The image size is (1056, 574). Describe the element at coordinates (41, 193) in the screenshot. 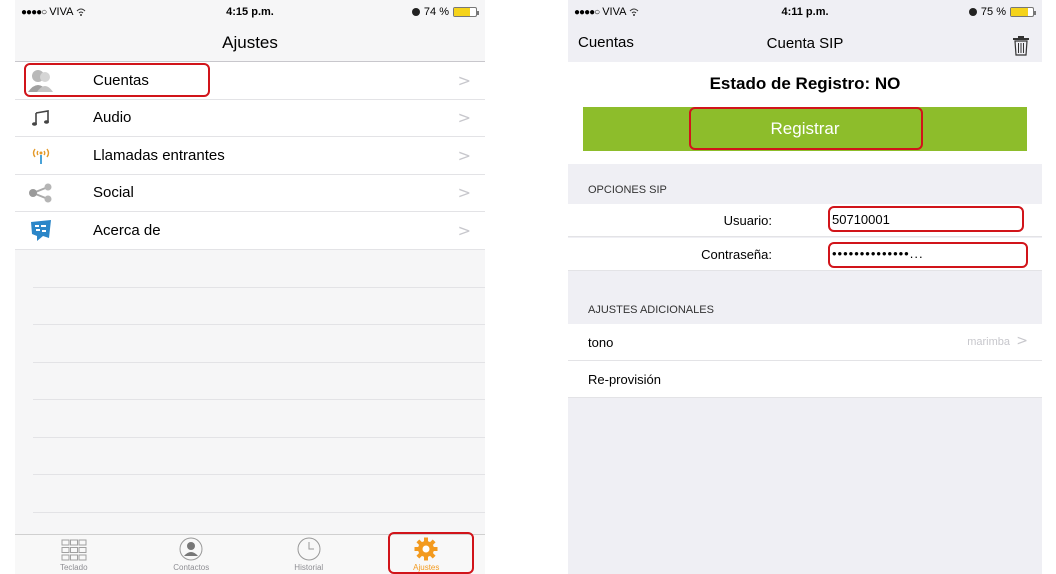

I see `share-icon` at that location.